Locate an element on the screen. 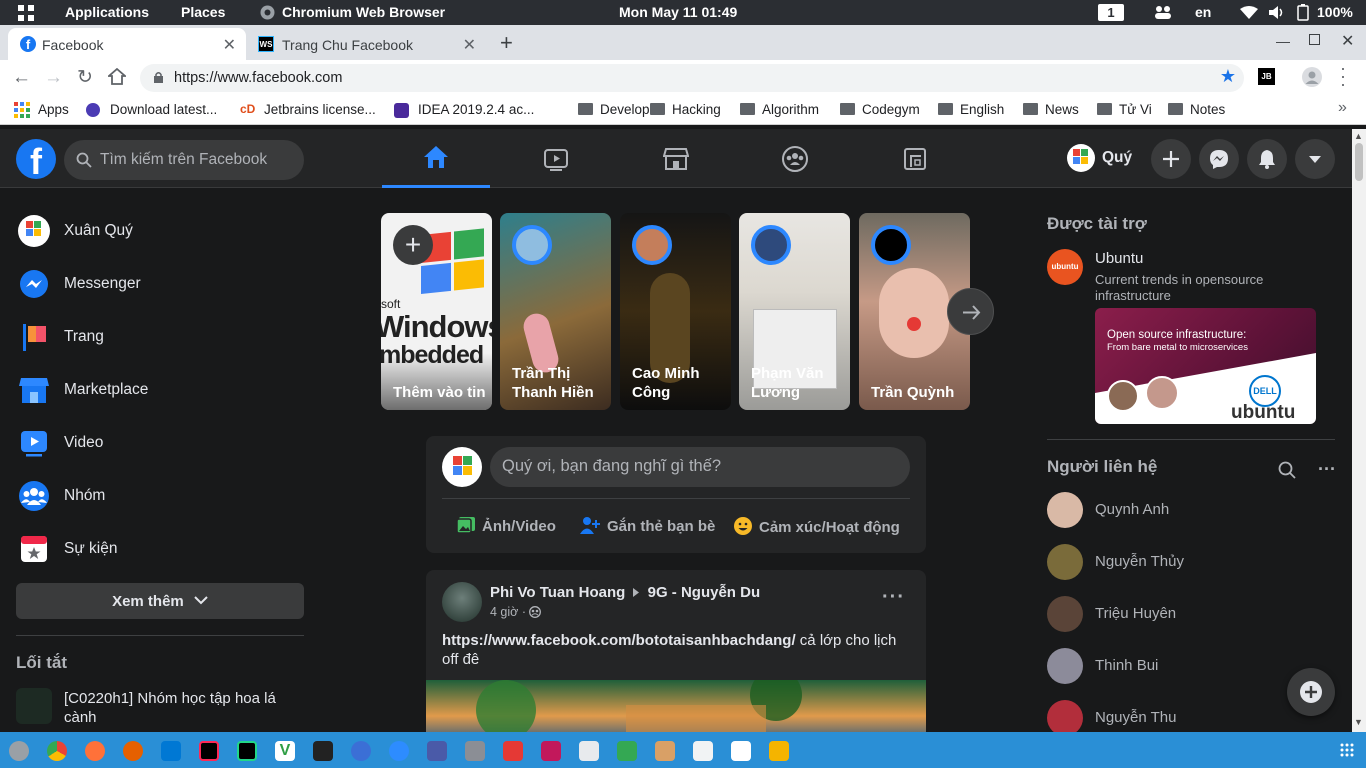 The width and height of the screenshot is (1366, 768). nav-watch is located at coordinates (556, 158).